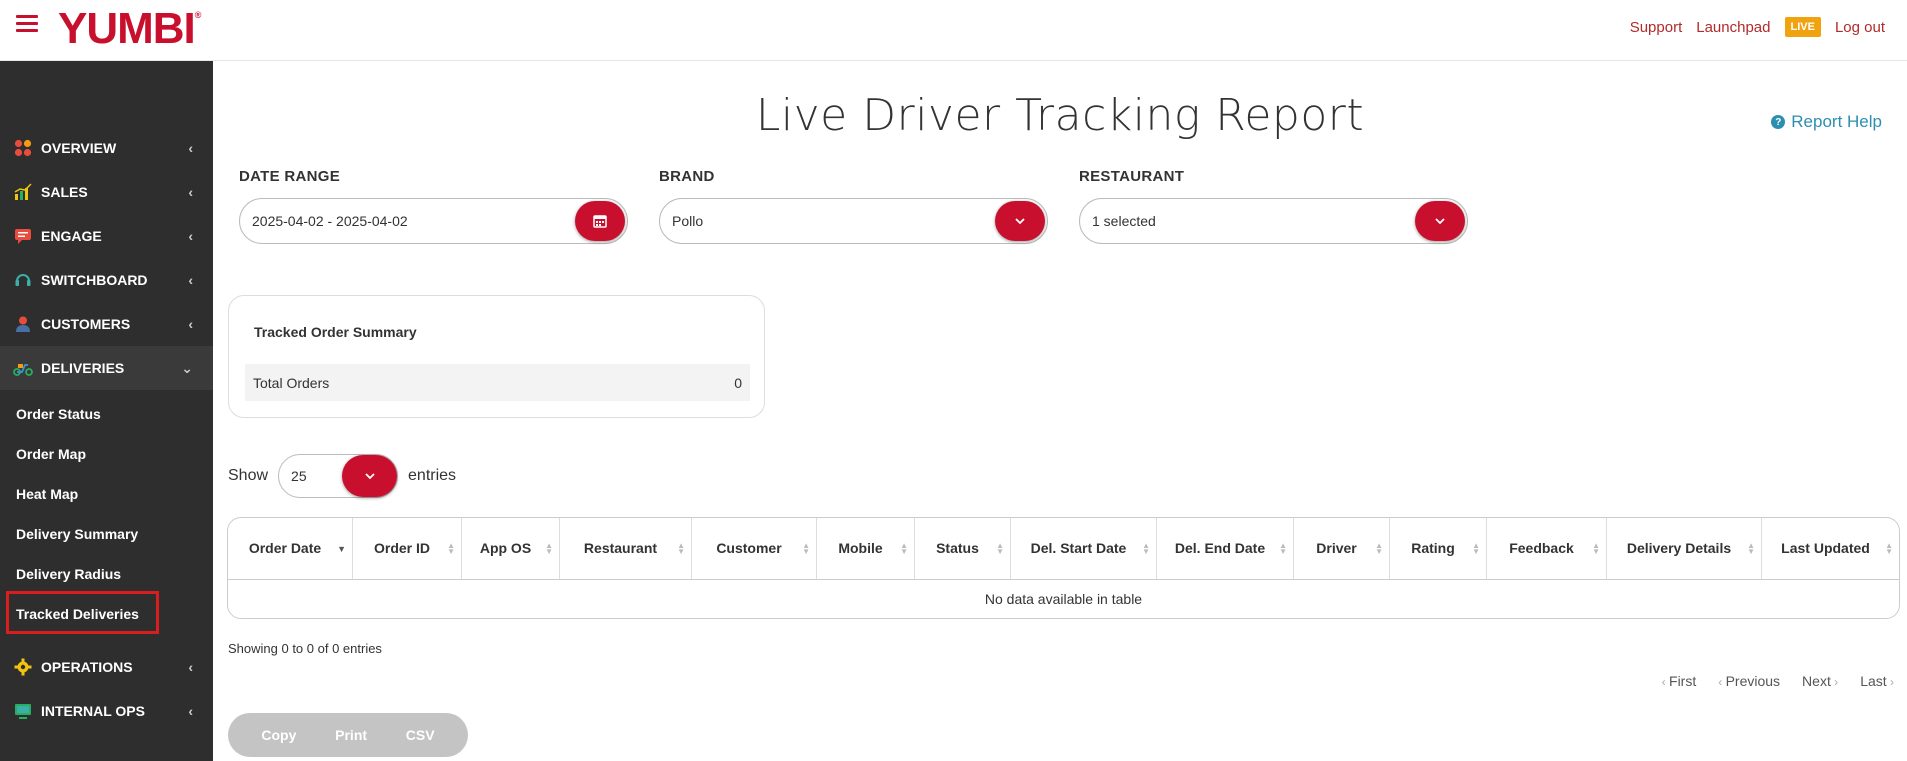  What do you see at coordinates (106, 324) in the screenshot?
I see `sidebar-item-customers: CUSTOMERS ‹` at bounding box center [106, 324].